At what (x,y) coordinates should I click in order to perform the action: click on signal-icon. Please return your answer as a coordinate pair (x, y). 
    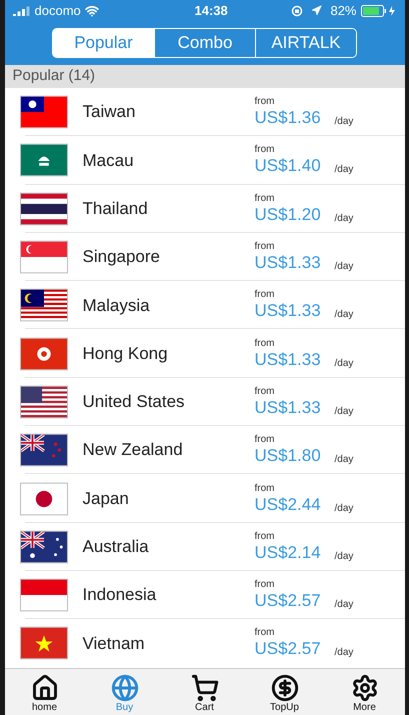
    Looking at the image, I should click on (21, 11).